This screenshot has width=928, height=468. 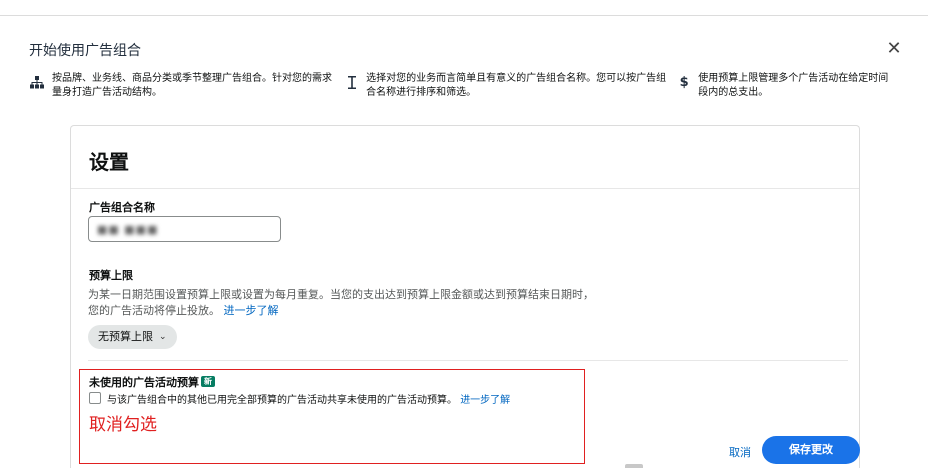 I want to click on budget-cap-select-value: 无预算上限, so click(x=125, y=336).